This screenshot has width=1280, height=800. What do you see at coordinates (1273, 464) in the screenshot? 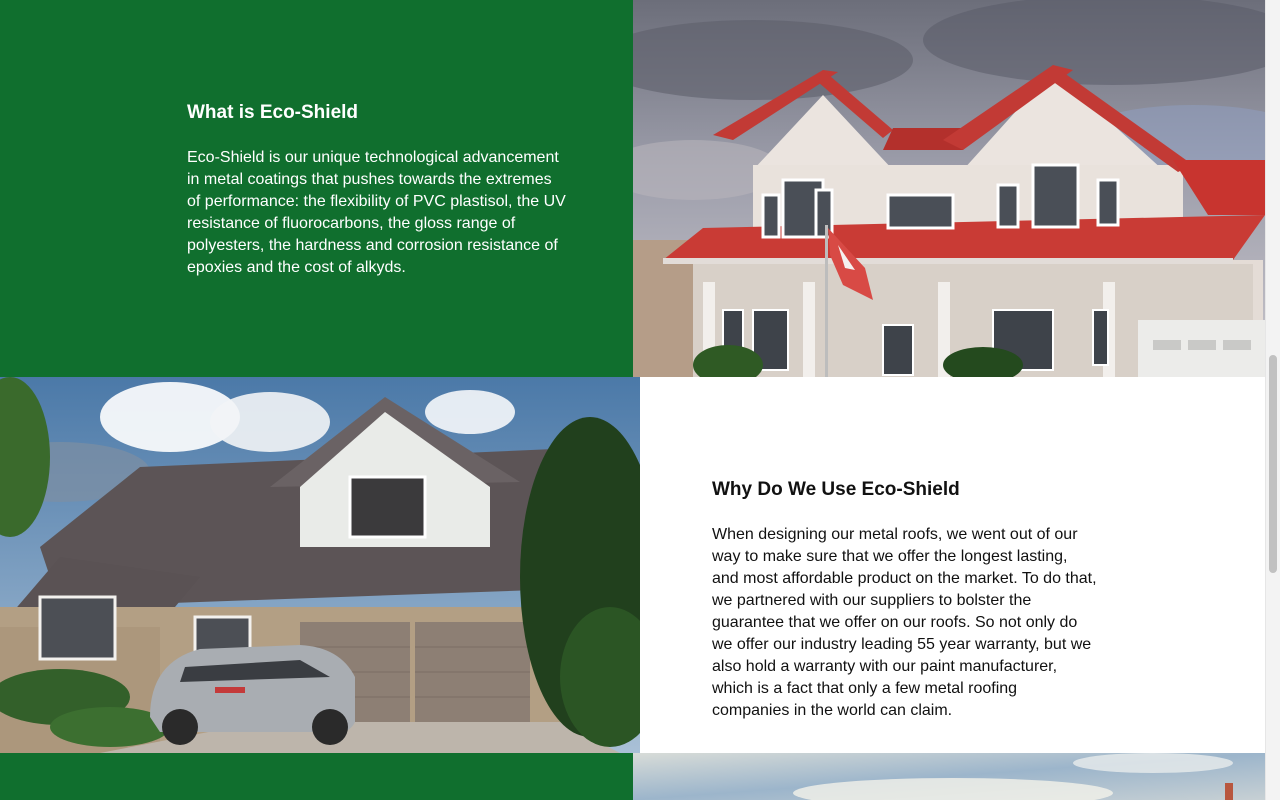
I see `scrollbar-thumb` at bounding box center [1273, 464].